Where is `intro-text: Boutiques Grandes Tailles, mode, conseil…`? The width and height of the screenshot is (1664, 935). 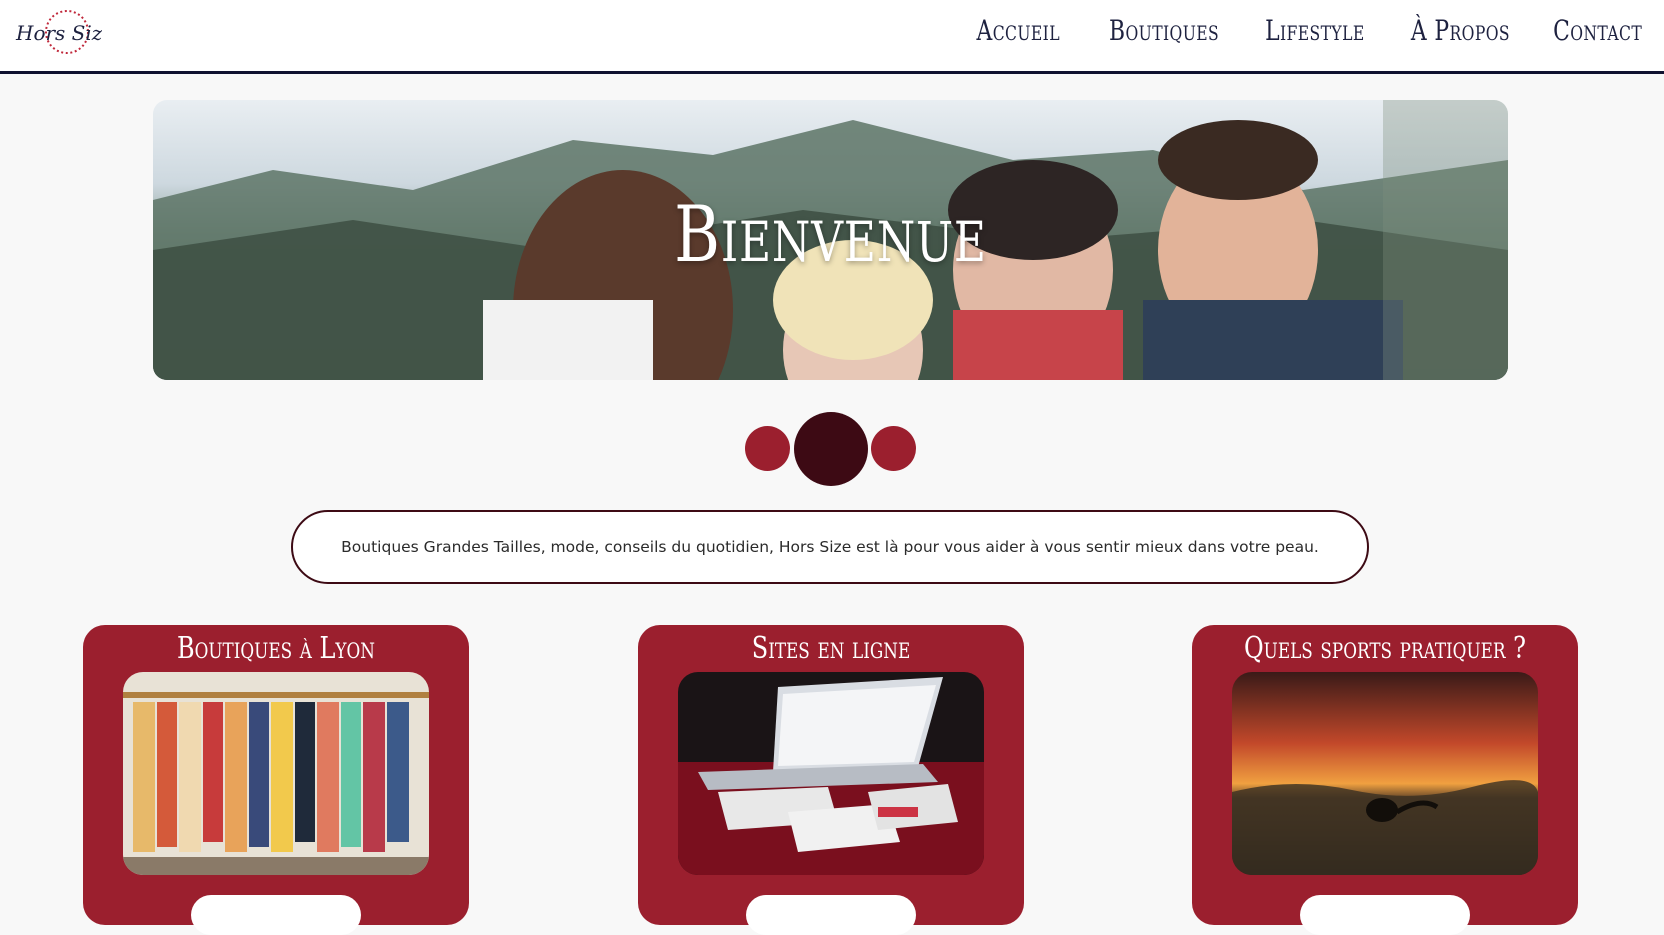 intro-text: Boutiques Grandes Tailles, mode, conseil… is located at coordinates (830, 547).